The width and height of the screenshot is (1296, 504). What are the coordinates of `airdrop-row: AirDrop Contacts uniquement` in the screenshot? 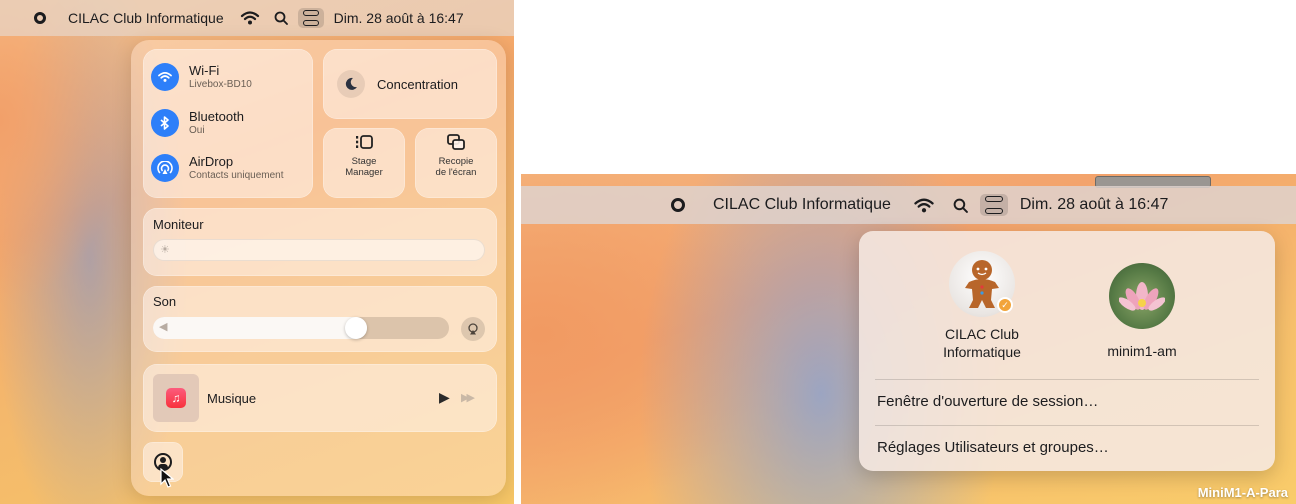 It's located at (217, 168).